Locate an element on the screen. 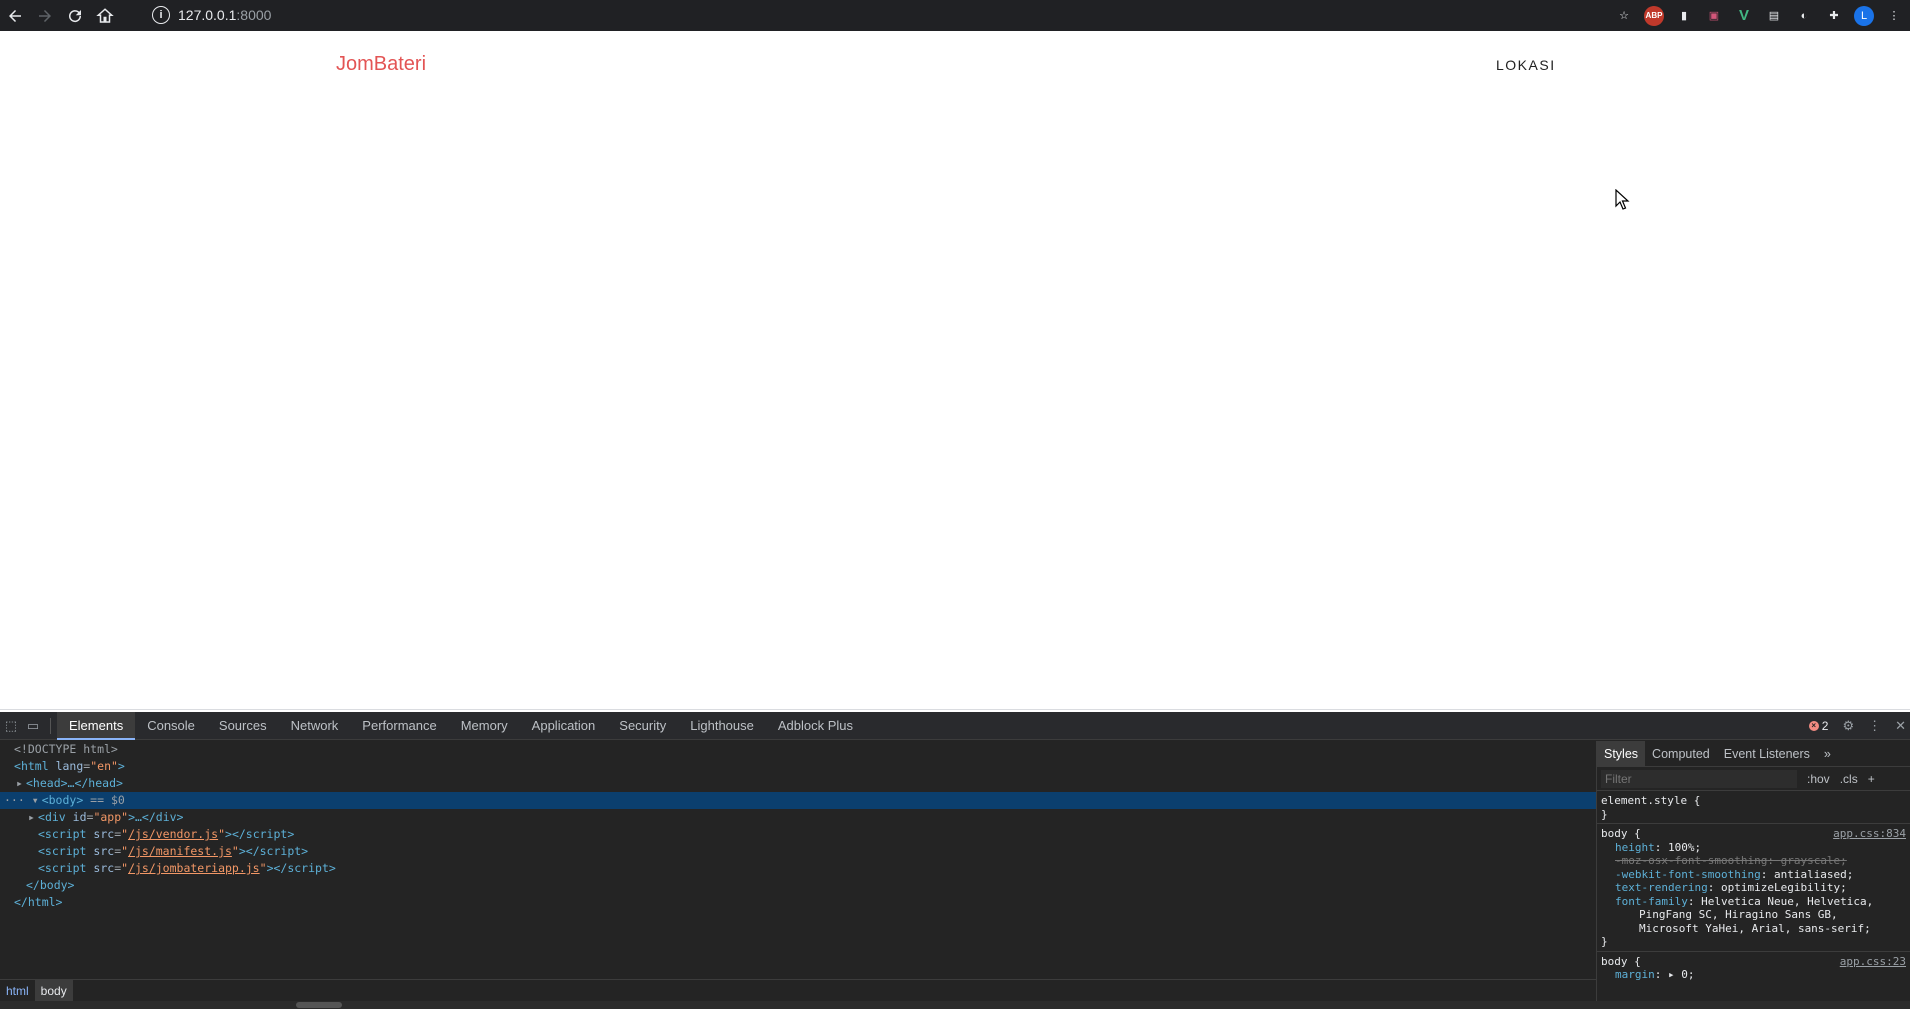 The image size is (1910, 1009). error-count-badge: × 2 is located at coordinates (1818, 726).